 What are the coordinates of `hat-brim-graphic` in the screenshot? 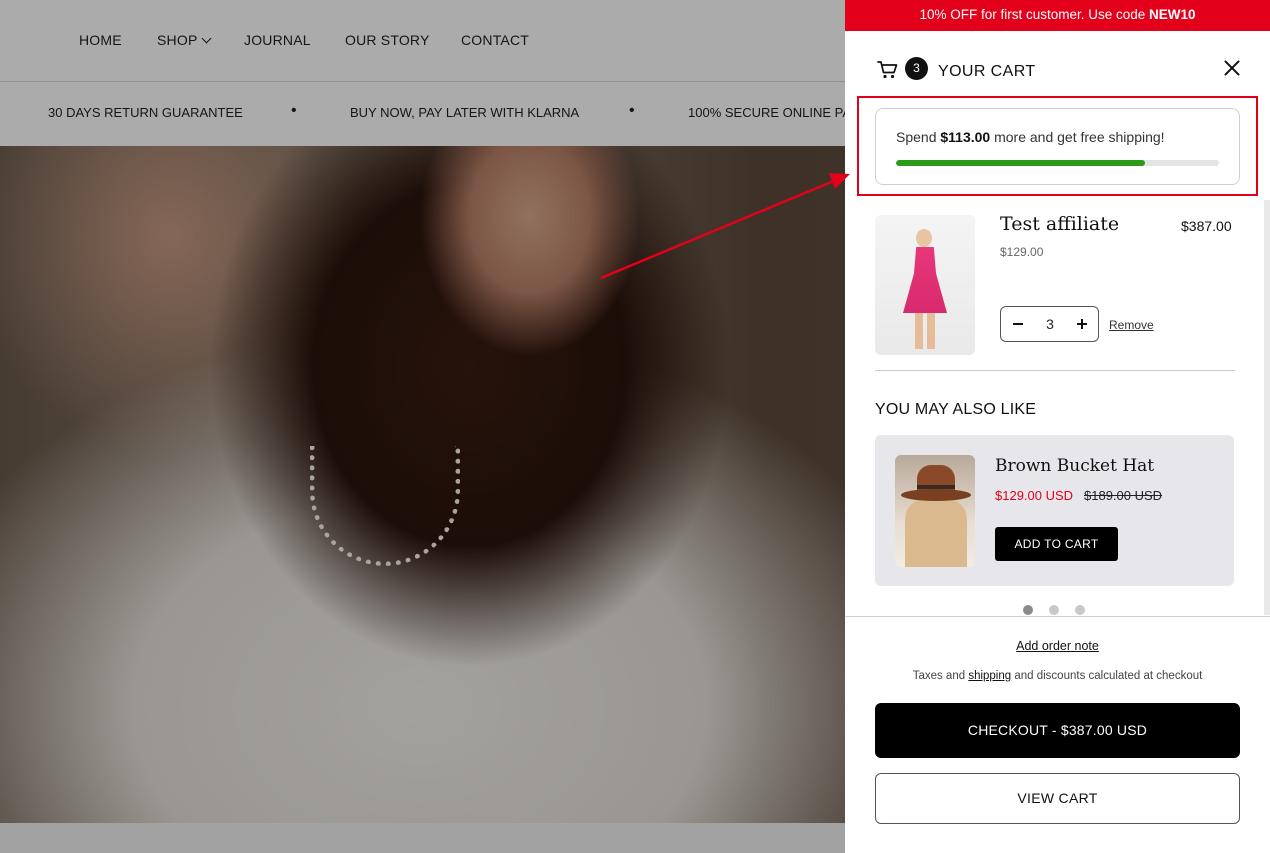 It's located at (936, 495).